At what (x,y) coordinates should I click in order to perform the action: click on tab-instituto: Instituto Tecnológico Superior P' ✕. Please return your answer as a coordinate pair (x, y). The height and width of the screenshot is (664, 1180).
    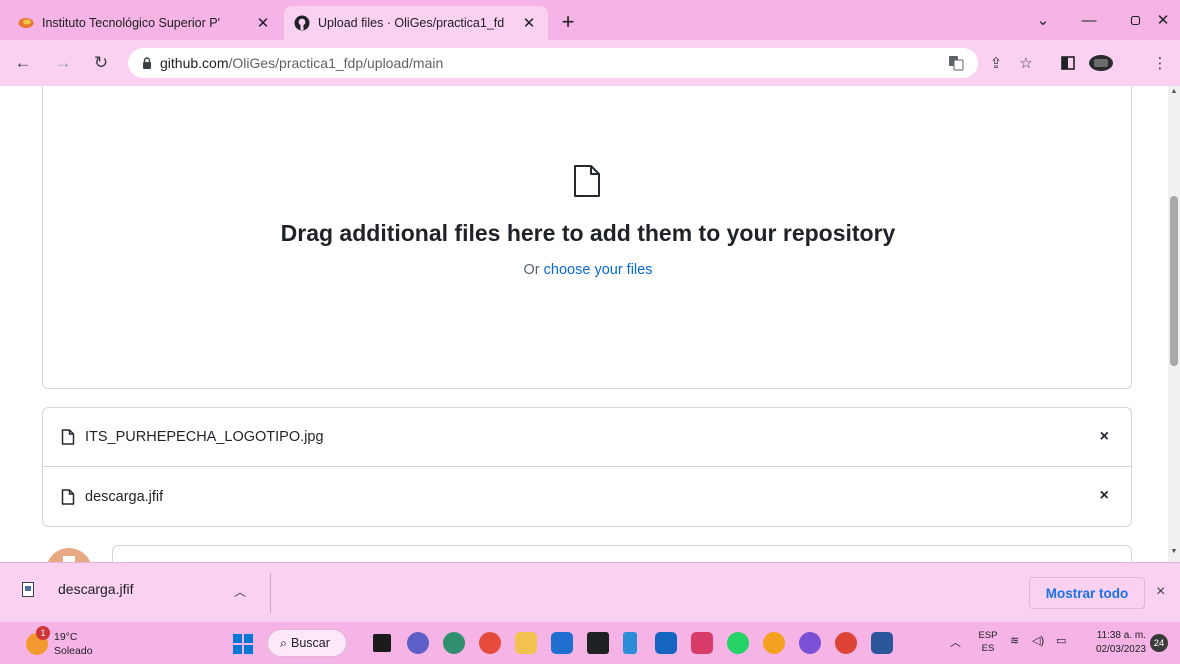
    Looking at the image, I should click on (145, 23).